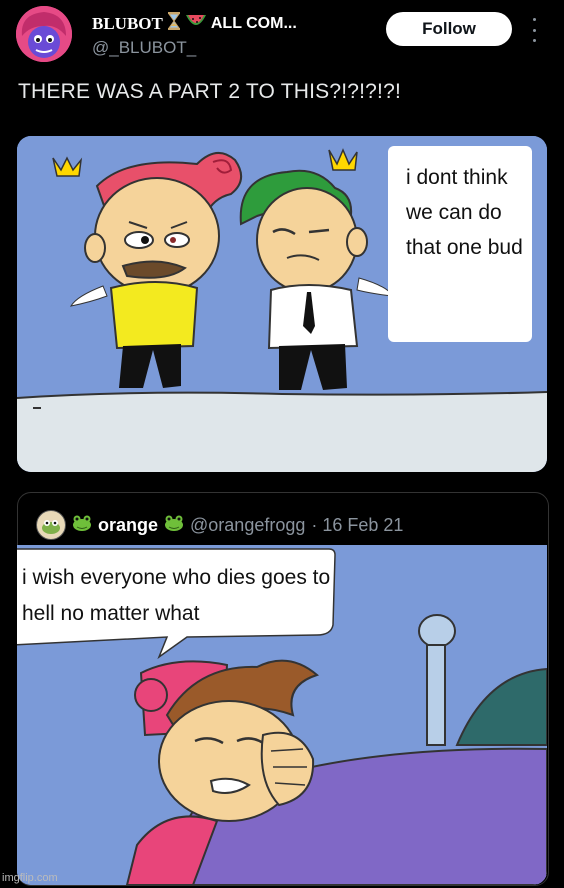 This screenshot has width=564, height=888. Describe the element at coordinates (30, 878) in the screenshot. I see `watermark: imgflip.com` at that location.